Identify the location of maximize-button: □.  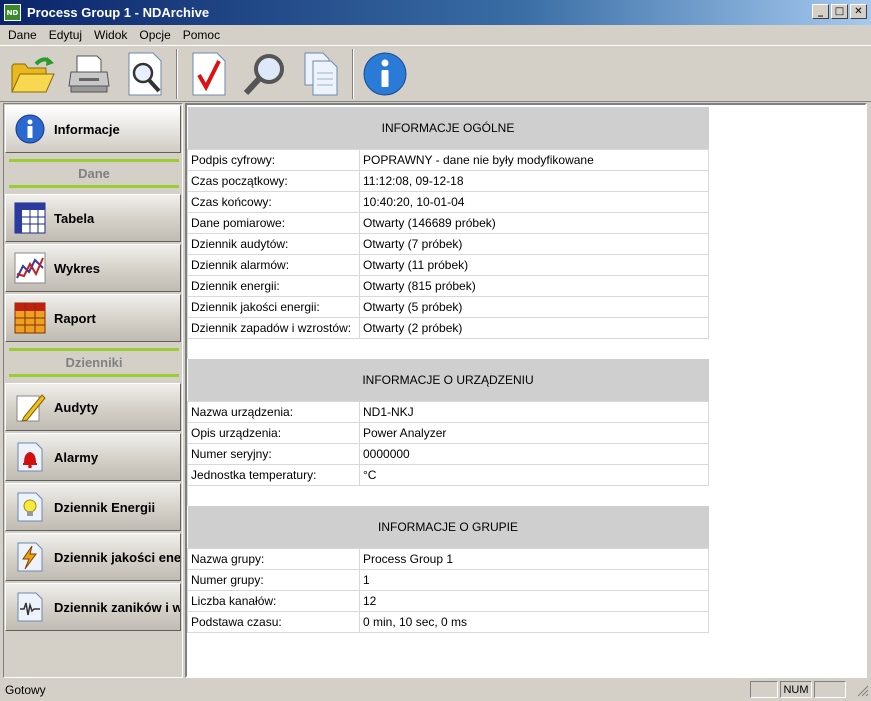
(839, 11).